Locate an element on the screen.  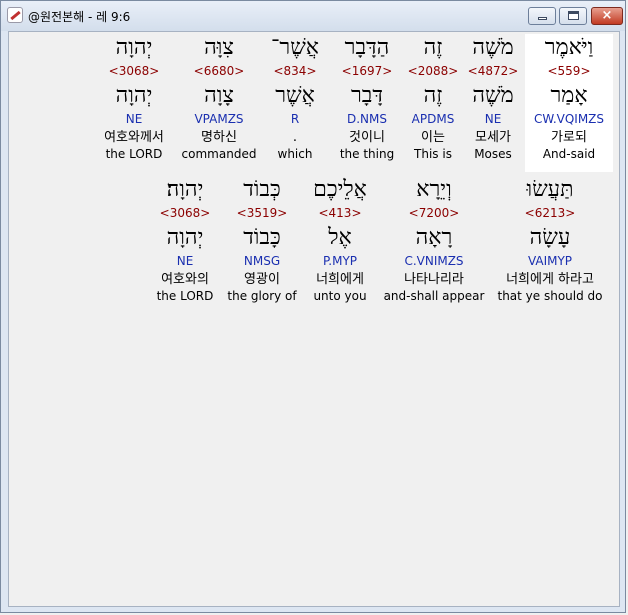
strong-number: <834> is located at coordinates (295, 72).